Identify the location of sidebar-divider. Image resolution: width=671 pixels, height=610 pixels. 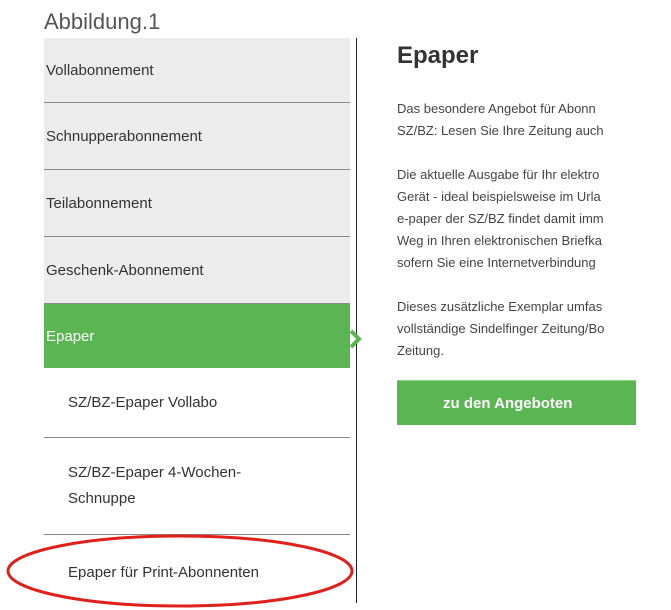
(356, 320).